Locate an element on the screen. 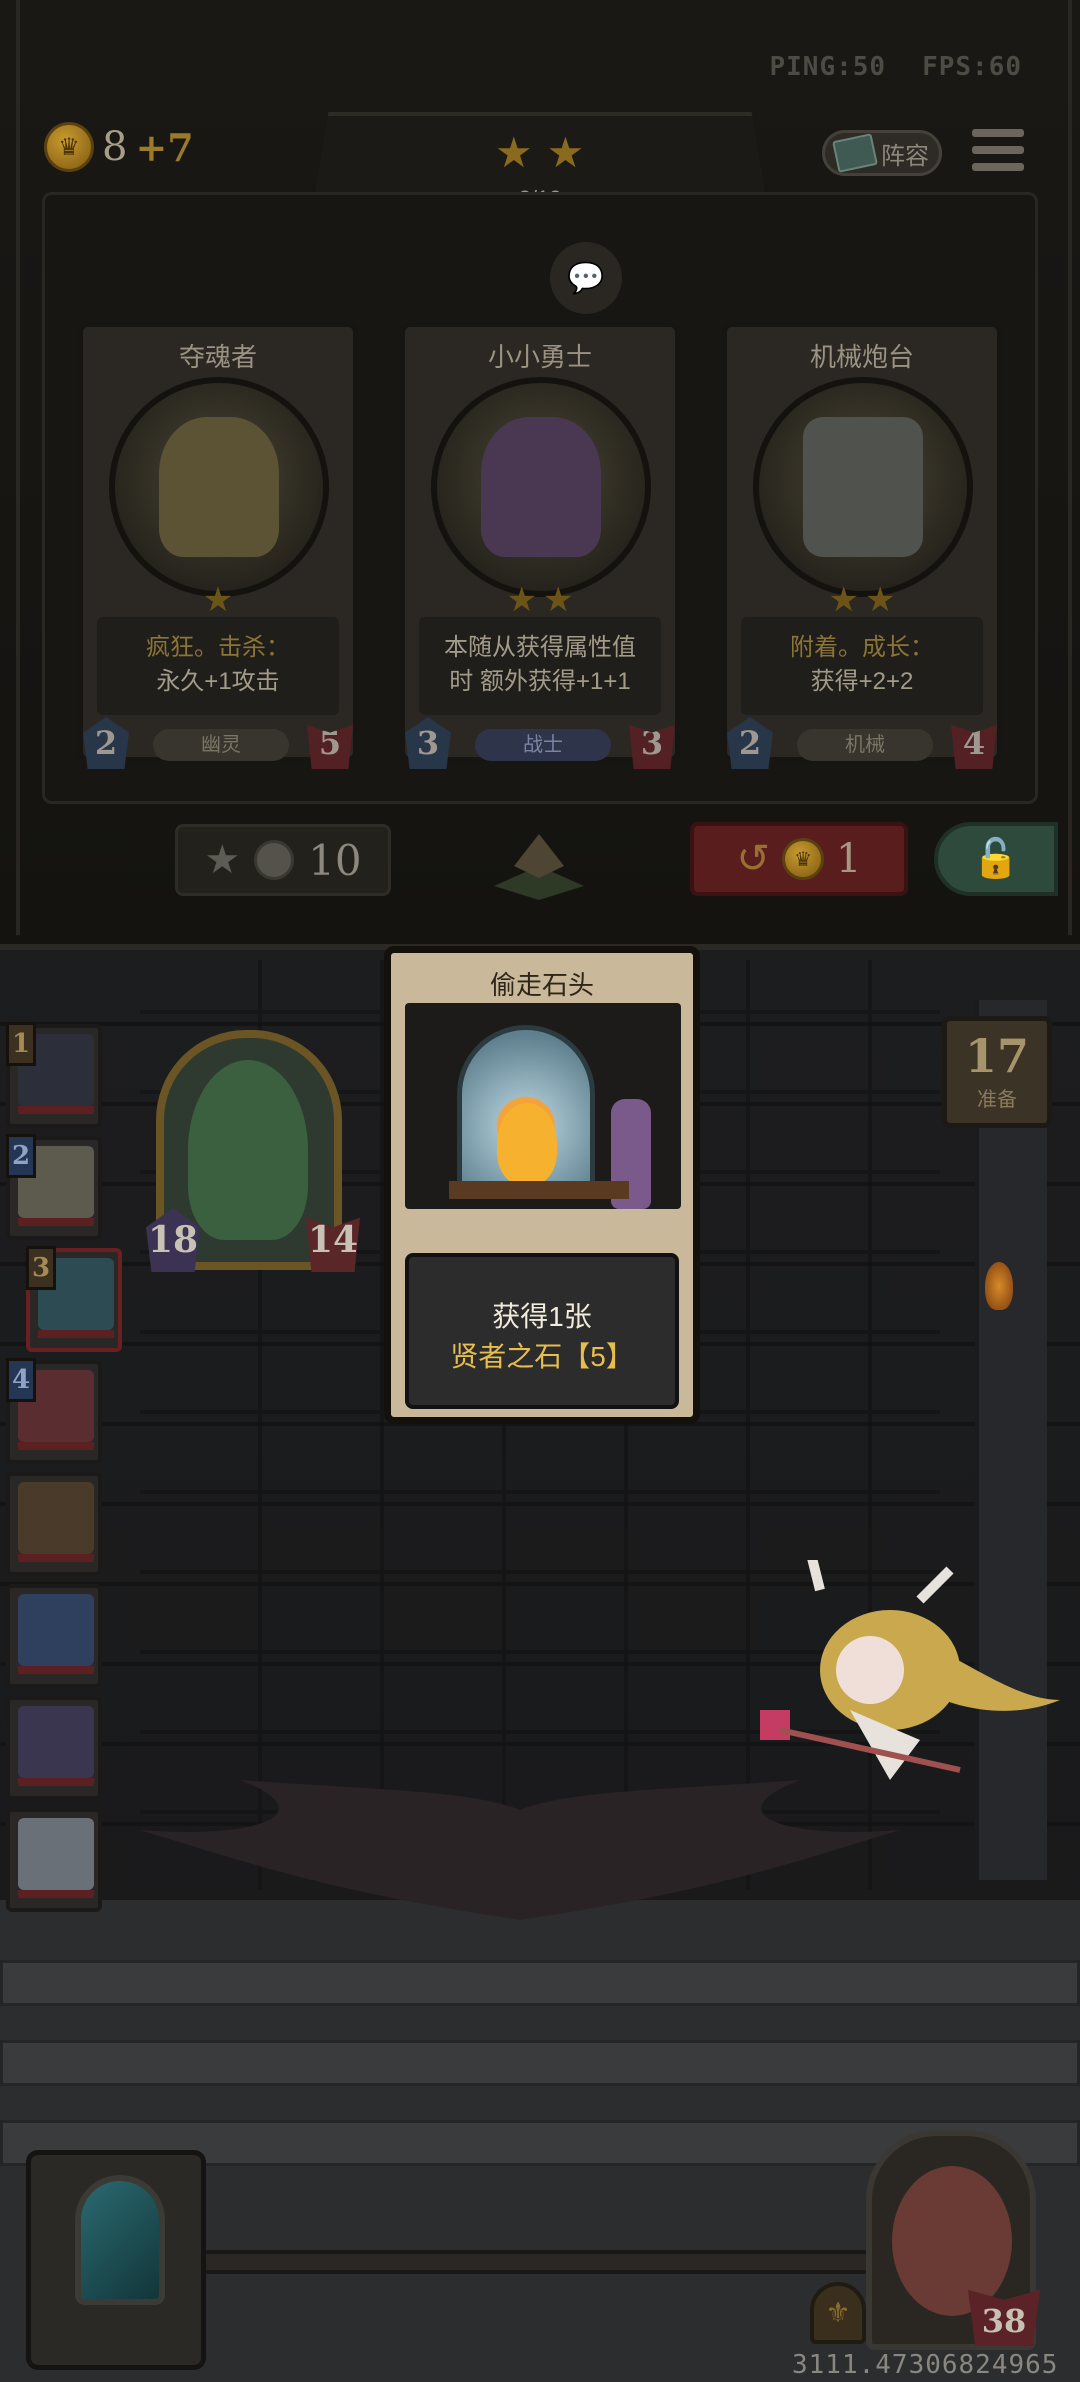 The width and height of the screenshot is (1080, 2382). ghost-minion: 18 14 is located at coordinates (253, 1151).